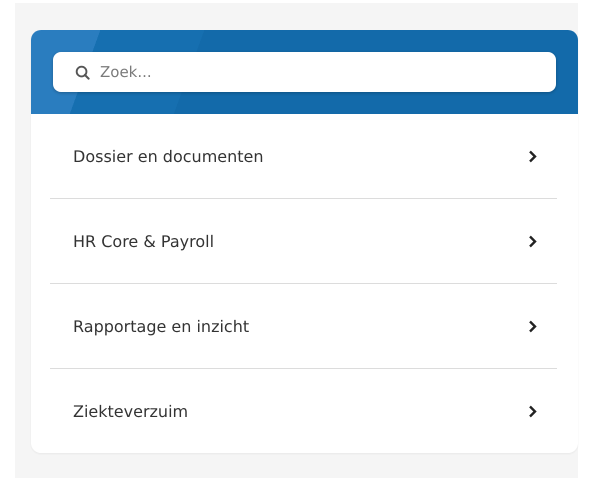  Describe the element at coordinates (303, 240) in the screenshot. I see `menu-item: HR Core & Payroll` at that location.